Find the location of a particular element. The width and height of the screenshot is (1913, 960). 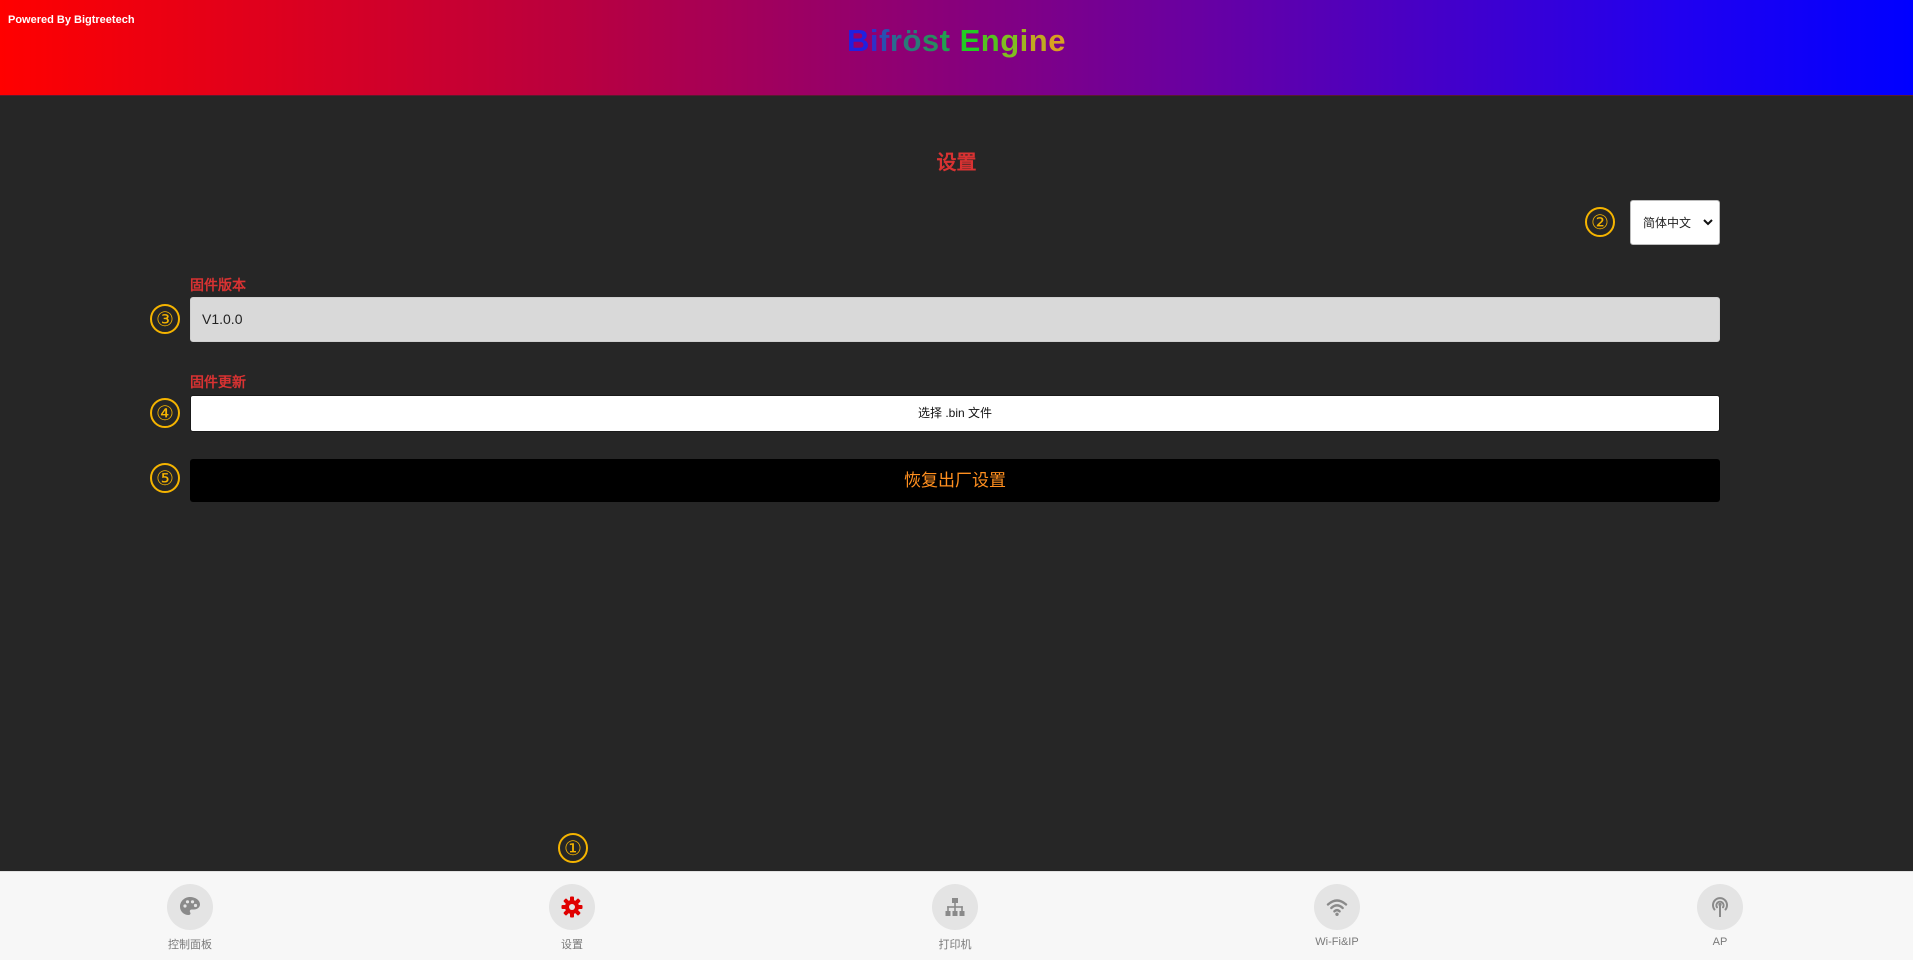

brand-letter: s is located at coordinates (930, 40).